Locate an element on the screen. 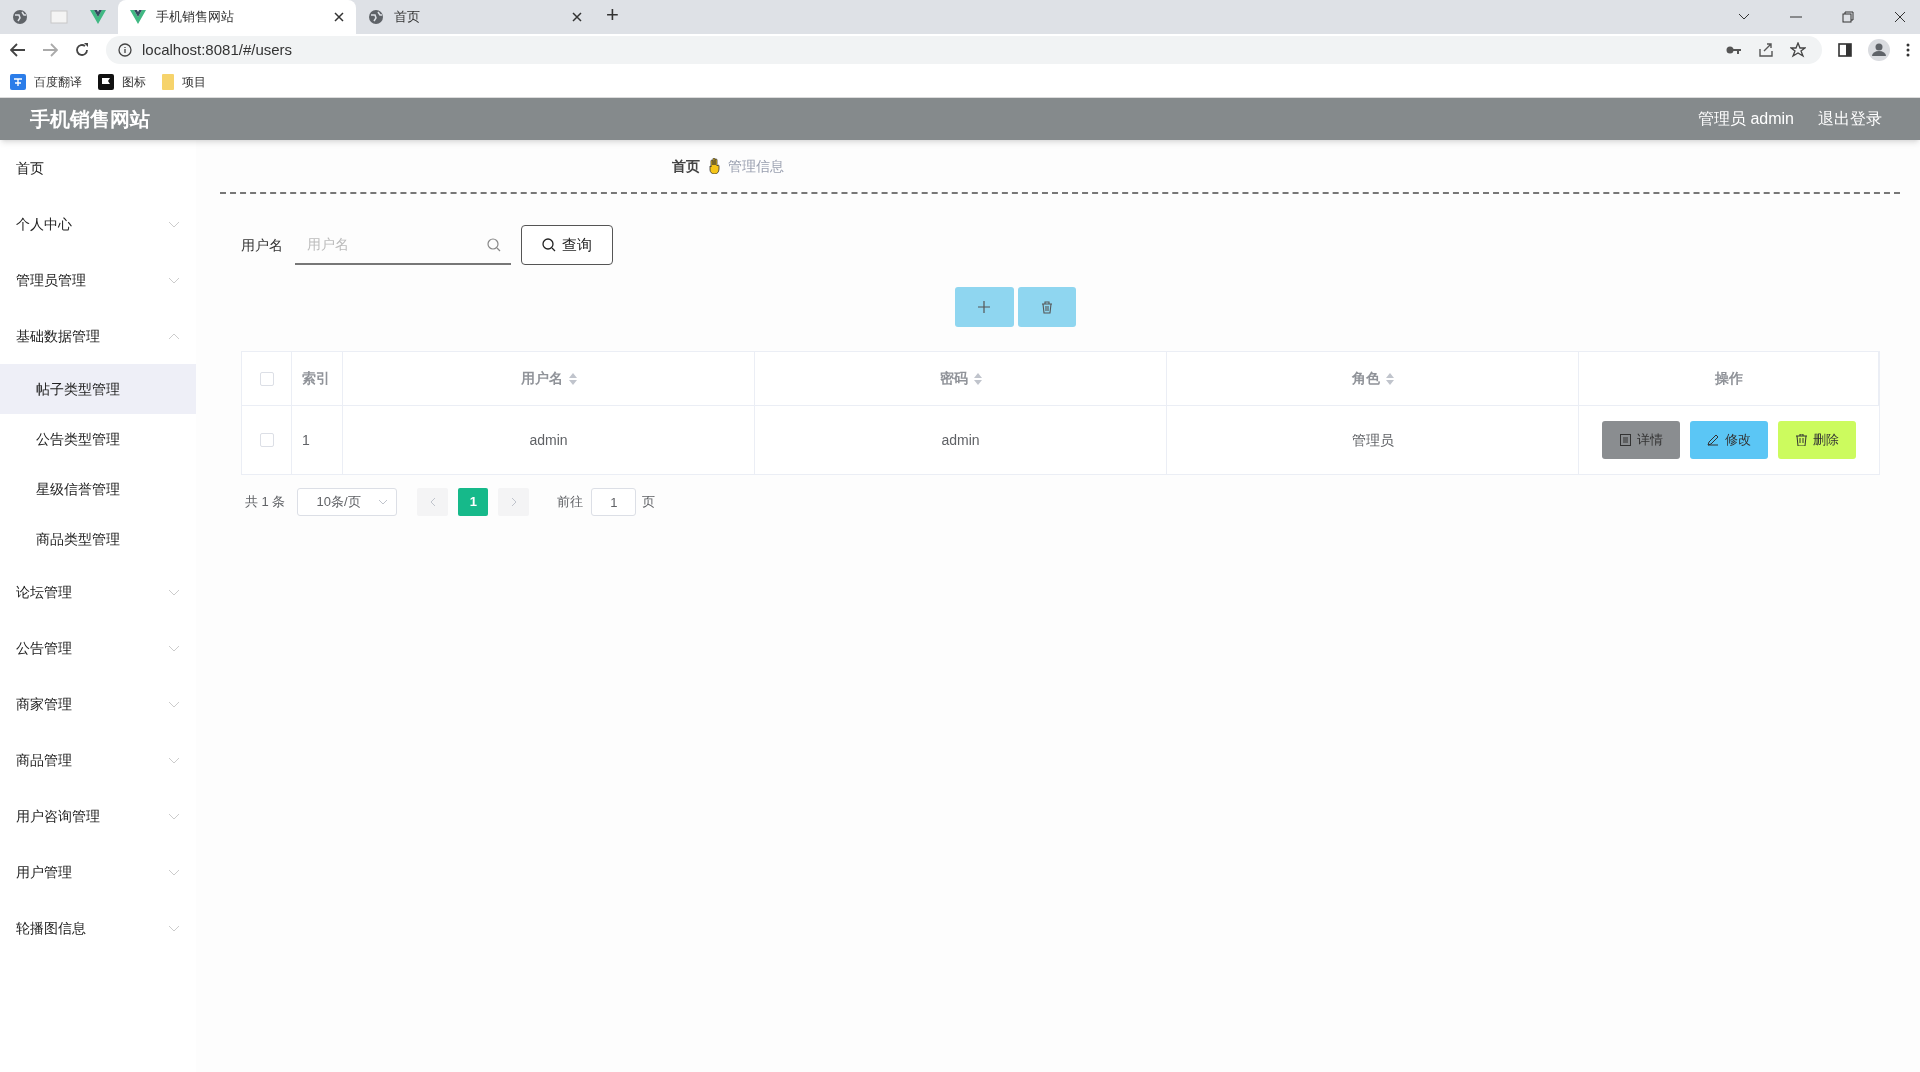 The image size is (1920, 1072). submenu-item: 帖子类型管理 is located at coordinates (98, 389).